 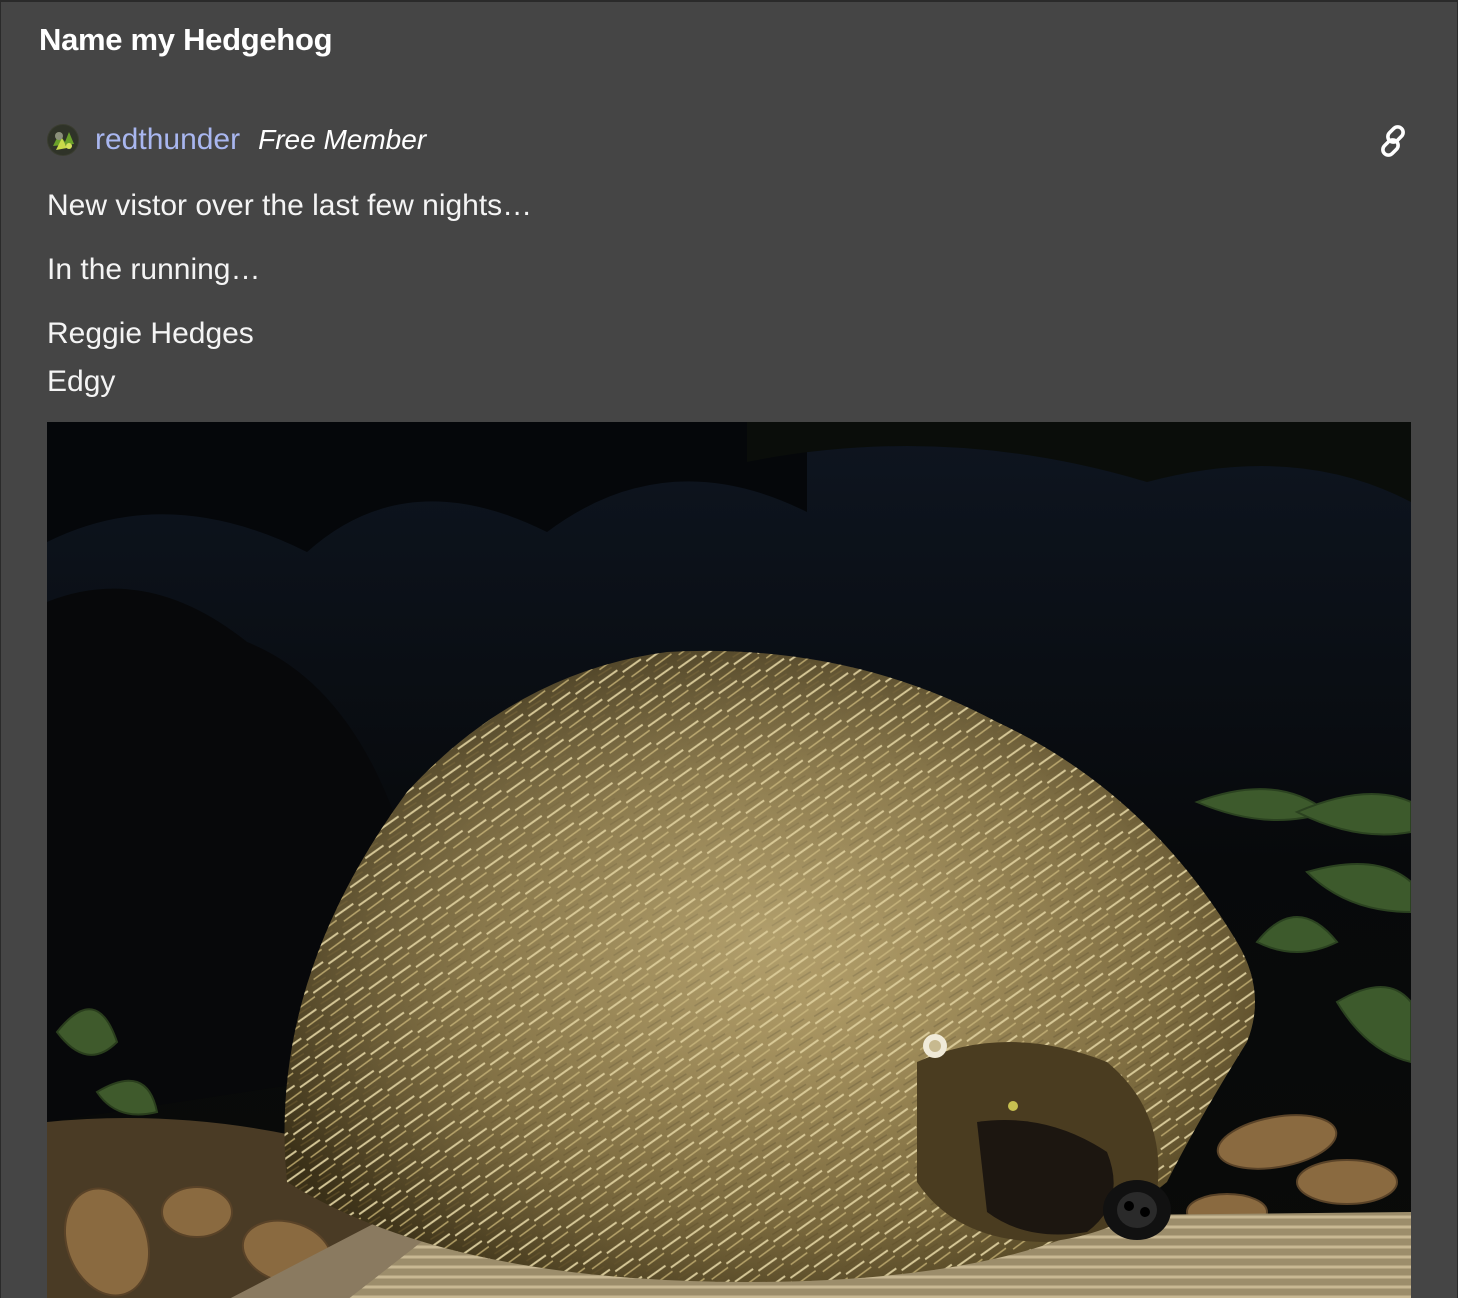 I want to click on post-name-list: Reggie Hedges Edgy, so click(x=150, y=358).